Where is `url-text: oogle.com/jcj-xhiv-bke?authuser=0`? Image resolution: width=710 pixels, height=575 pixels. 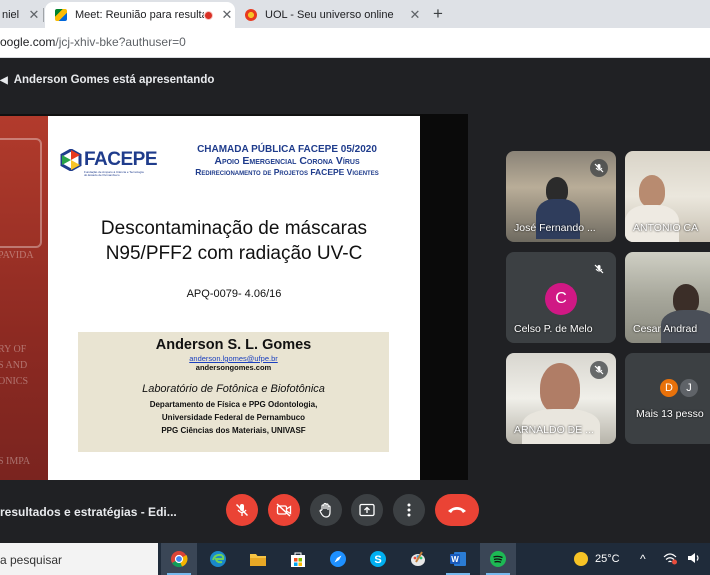
url-text: oogle.com/jcj-xhiv-bke?authuser=0 is located at coordinates (93, 42).